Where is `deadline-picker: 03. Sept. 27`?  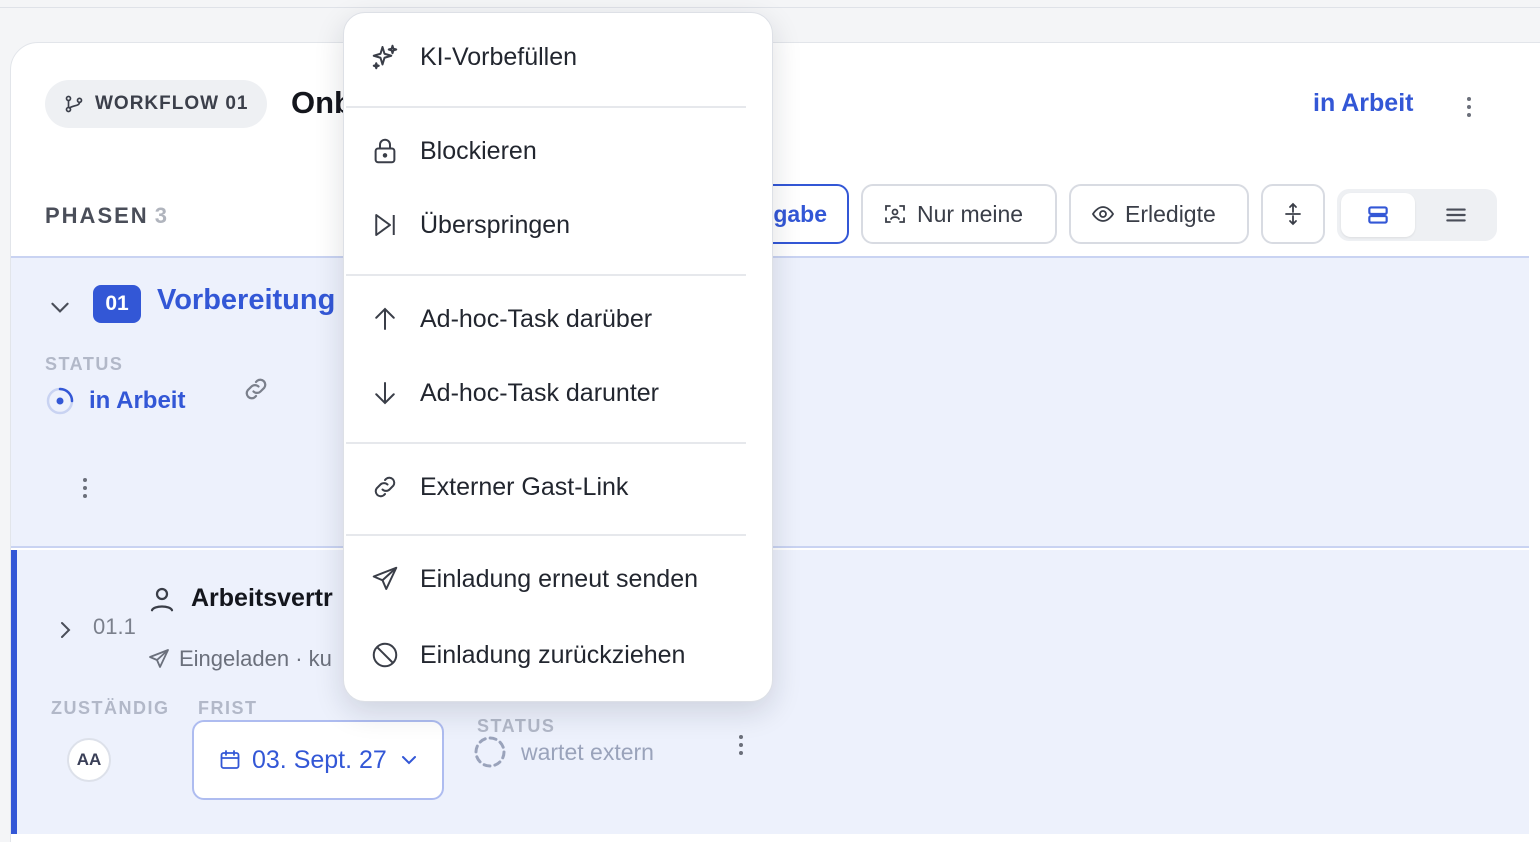
deadline-picker: 03. Sept. 27 is located at coordinates (318, 760).